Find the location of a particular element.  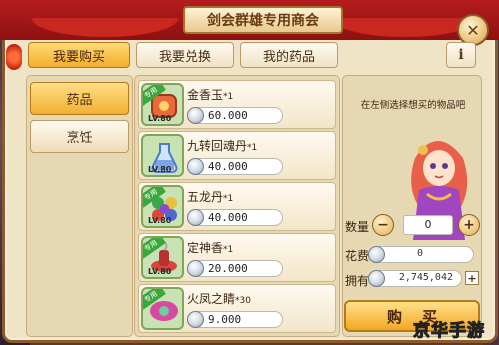

tab-bar: 我要购买 我要兑换 我的药品 is located at coordinates (183, 55).